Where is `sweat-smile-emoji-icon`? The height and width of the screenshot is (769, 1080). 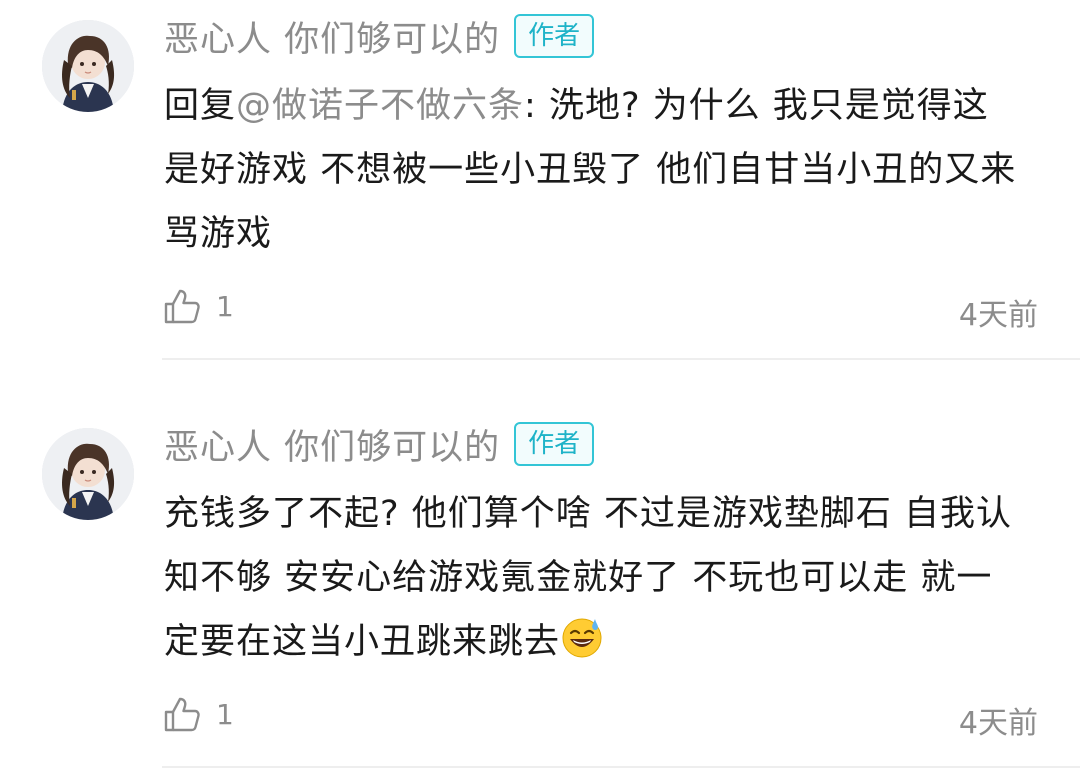 sweat-smile-emoji-icon is located at coordinates (582, 637).